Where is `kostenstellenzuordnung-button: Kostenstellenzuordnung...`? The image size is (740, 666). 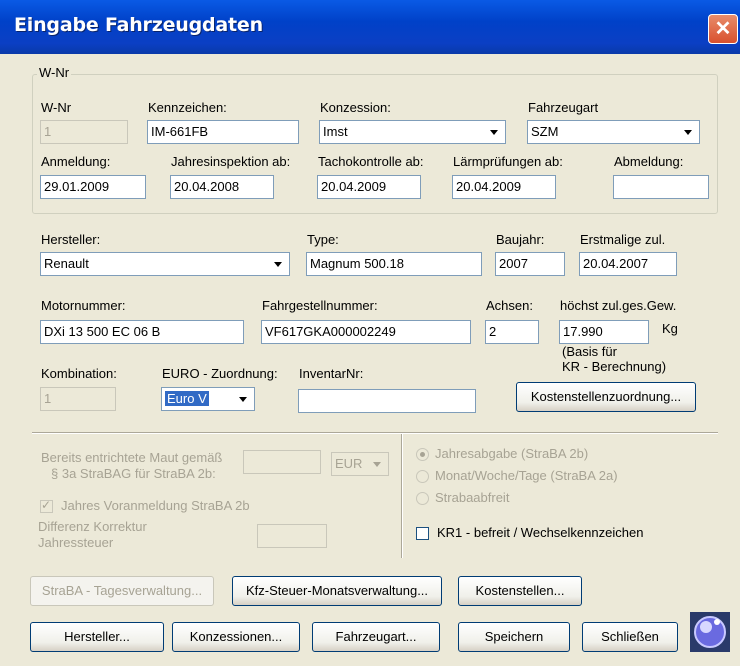
kostenstellenzuordnung-button: Kostenstellenzuordnung... is located at coordinates (606, 397).